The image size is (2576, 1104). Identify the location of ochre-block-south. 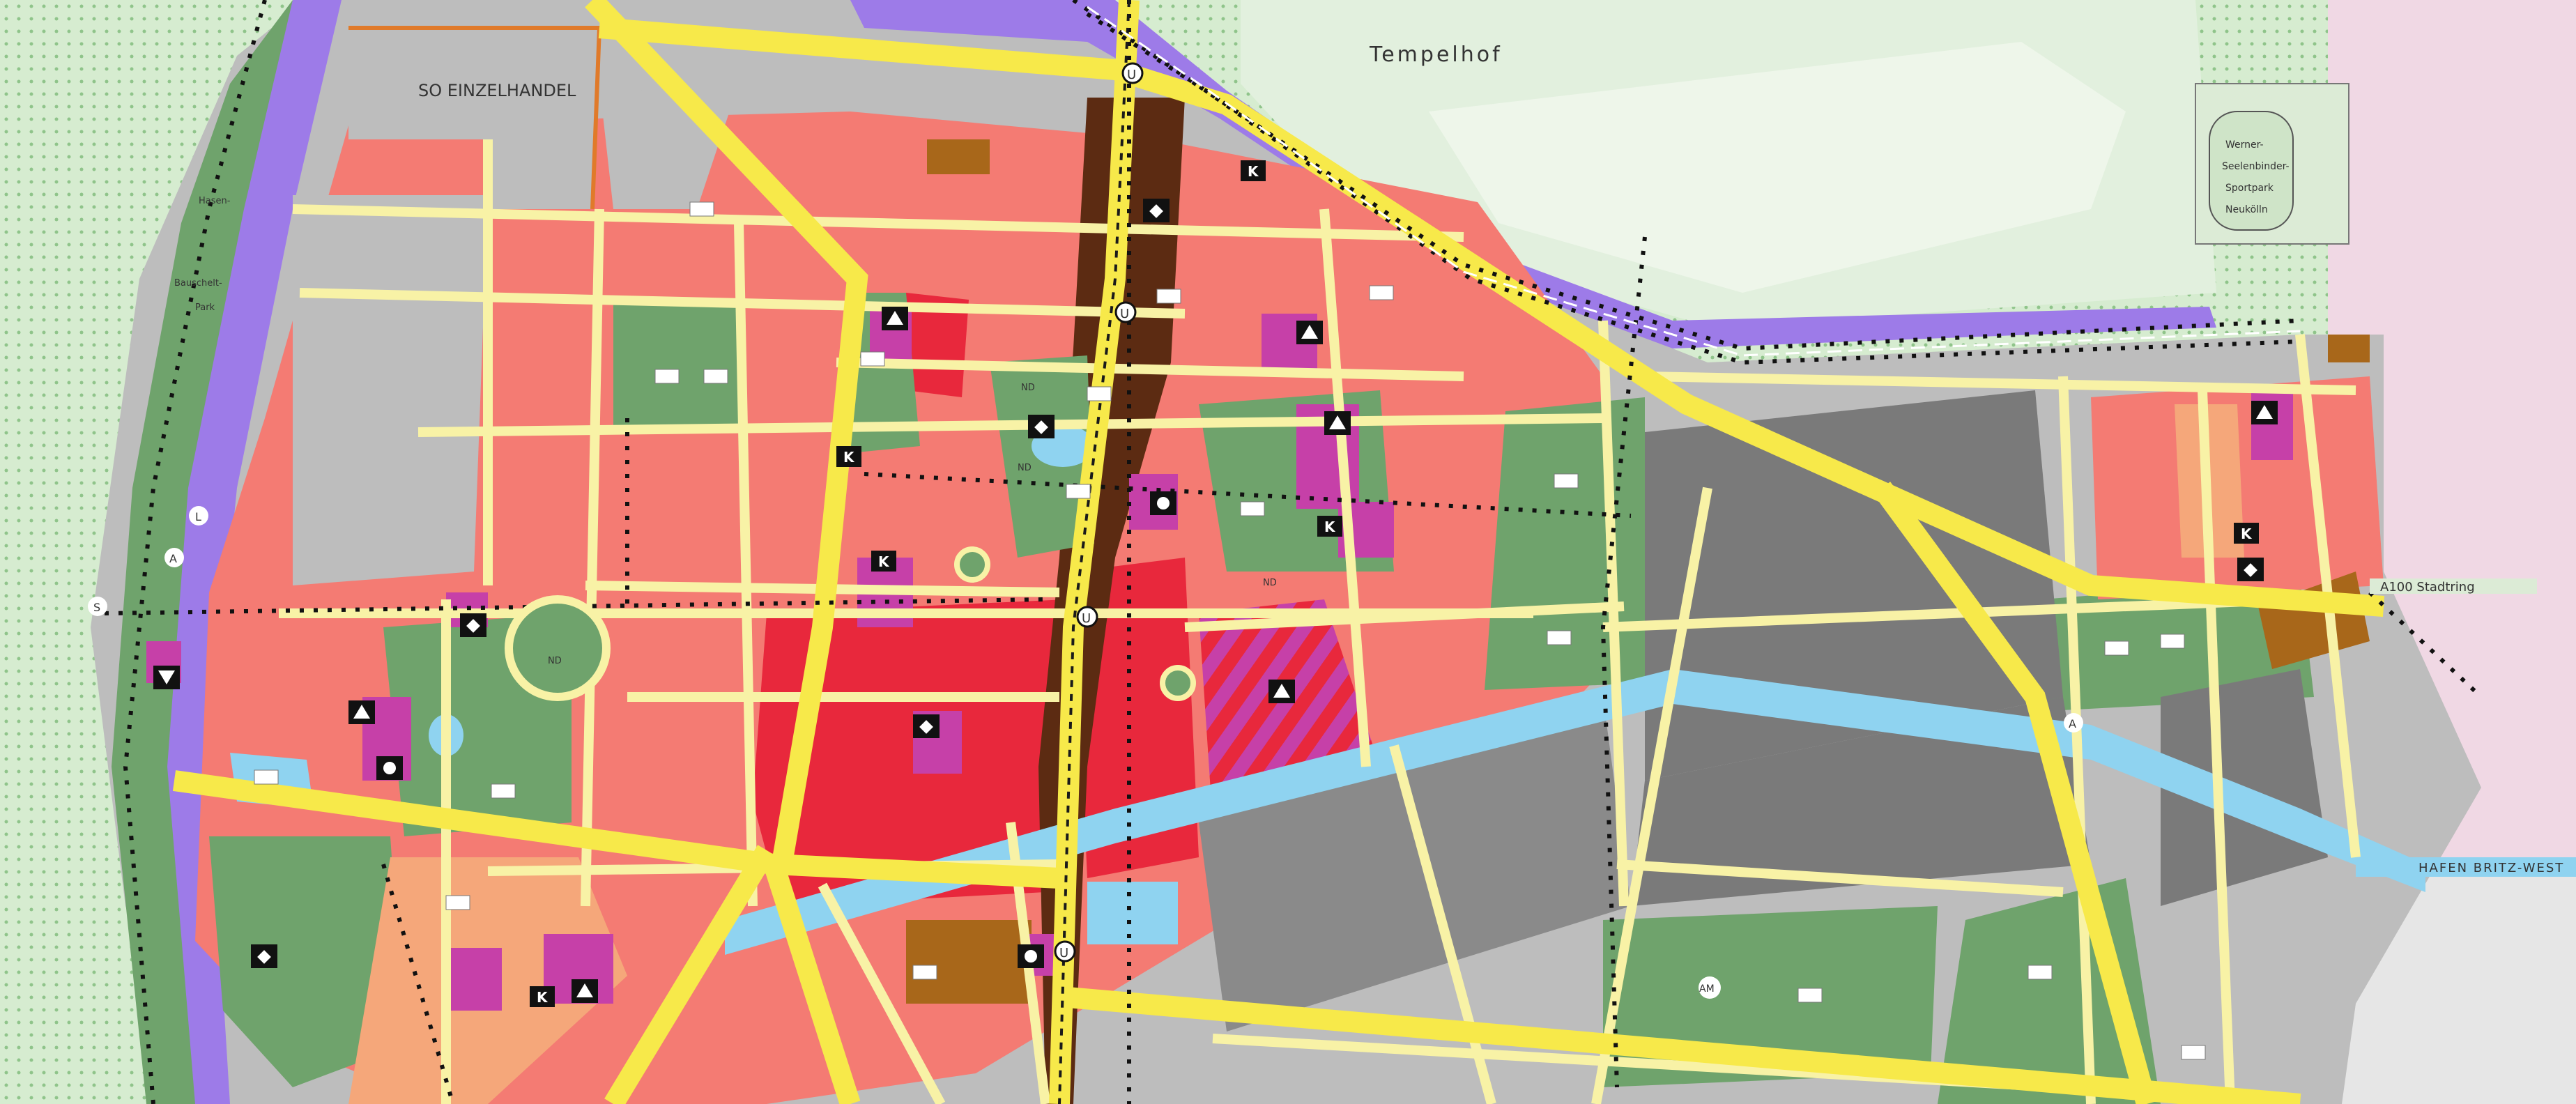
(969, 962).